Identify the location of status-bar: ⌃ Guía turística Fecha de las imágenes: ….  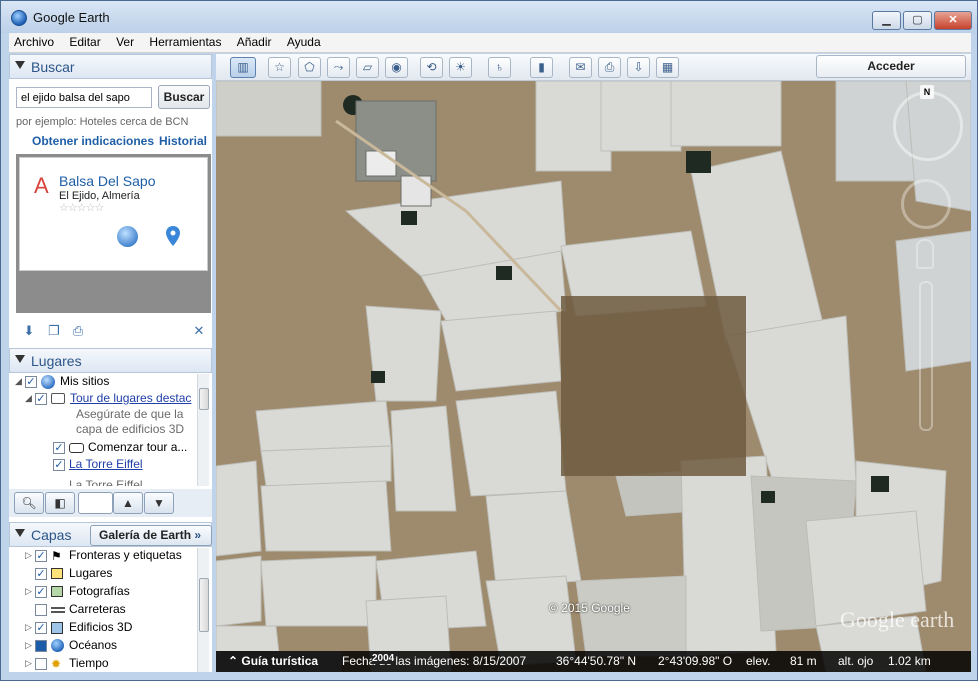
(593, 661).